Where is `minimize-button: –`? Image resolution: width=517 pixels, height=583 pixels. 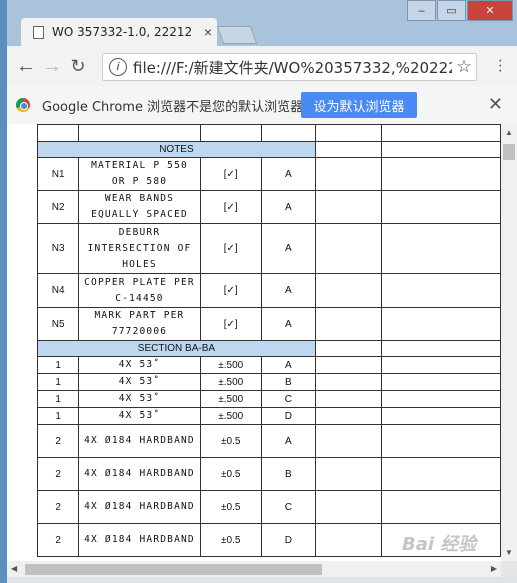 minimize-button: – is located at coordinates (421, 10).